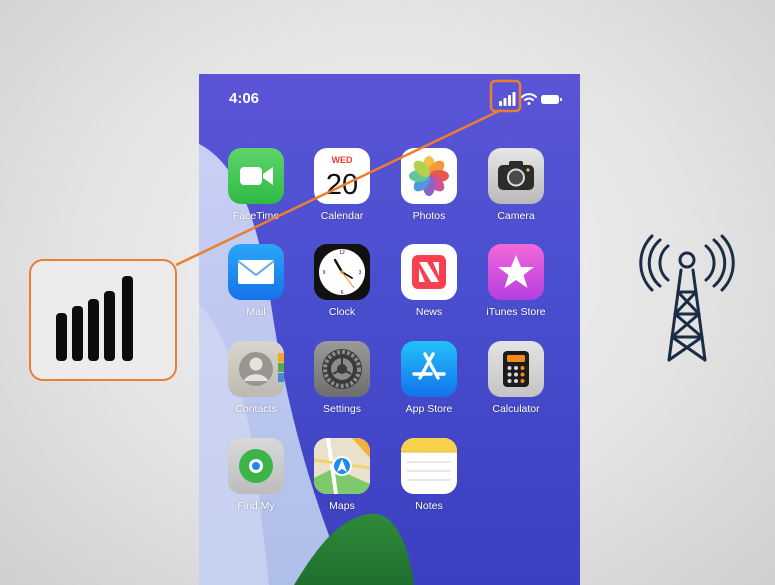 The image size is (775, 585). I want to click on calendar-day: 20, so click(342, 185).